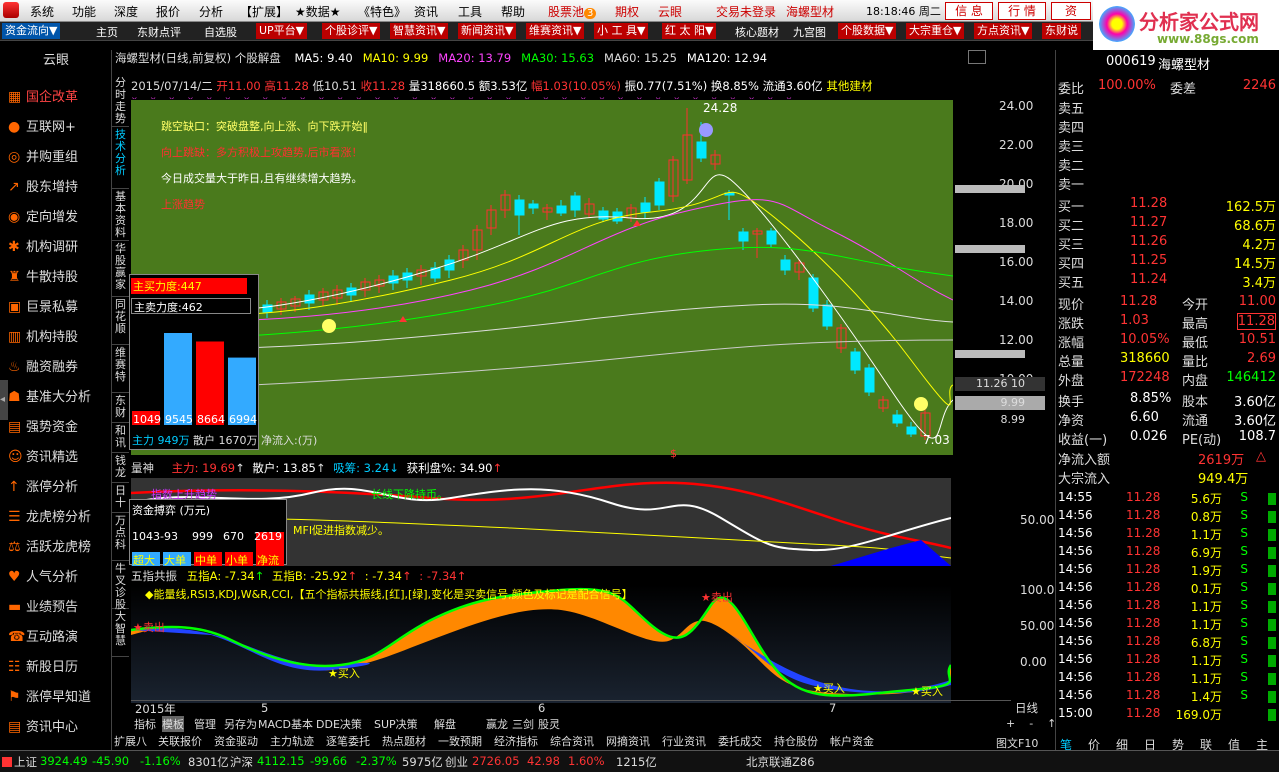 This screenshot has width=1279, height=772. I want to click on bottom-tab2-1: 关联报价, so click(180, 741).